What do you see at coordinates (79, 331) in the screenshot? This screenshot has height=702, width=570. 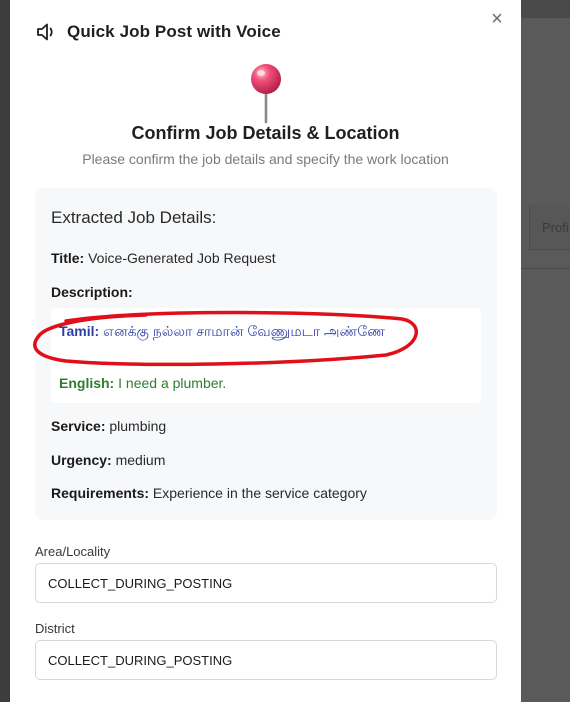 I see `tamil-label: Tamil:` at bounding box center [79, 331].